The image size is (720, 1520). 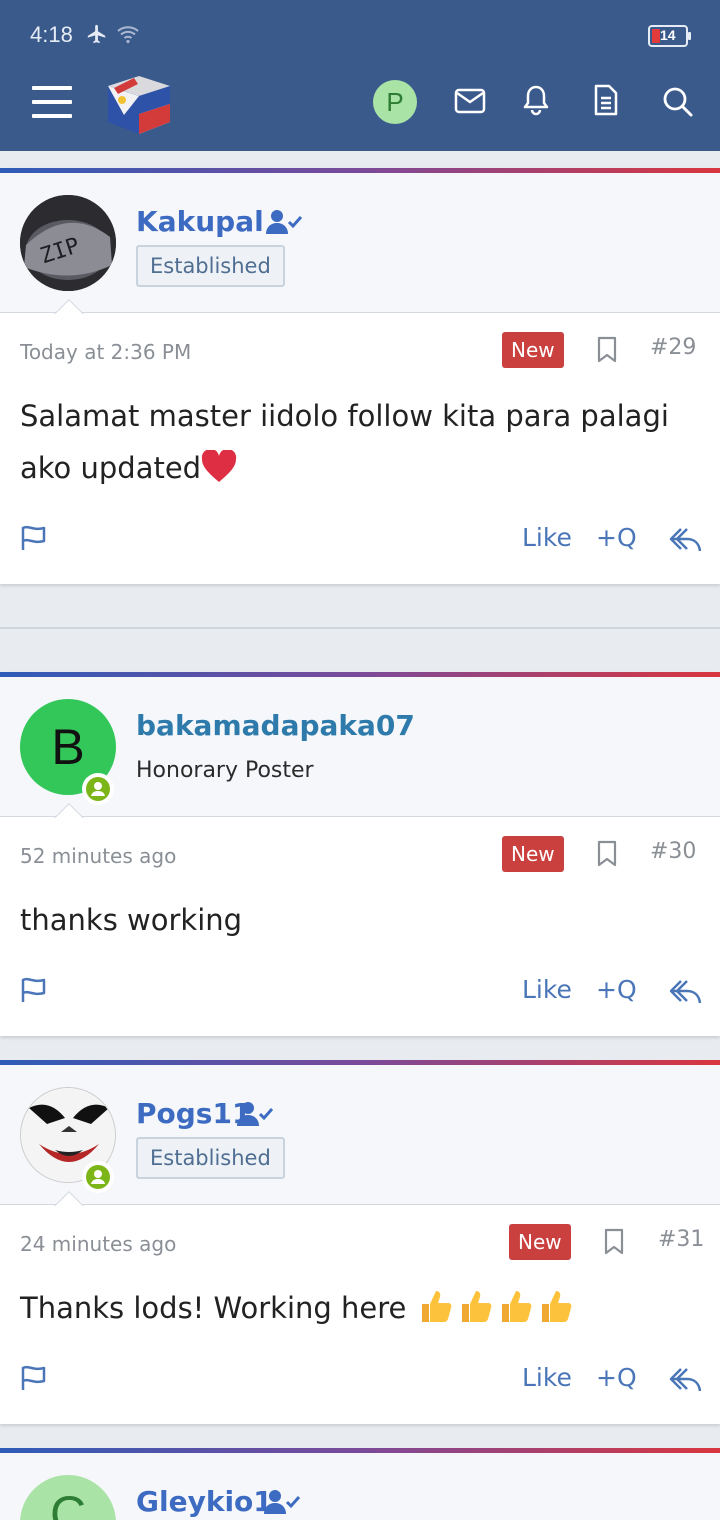 What do you see at coordinates (52, 102) in the screenshot?
I see `menu-icon` at bounding box center [52, 102].